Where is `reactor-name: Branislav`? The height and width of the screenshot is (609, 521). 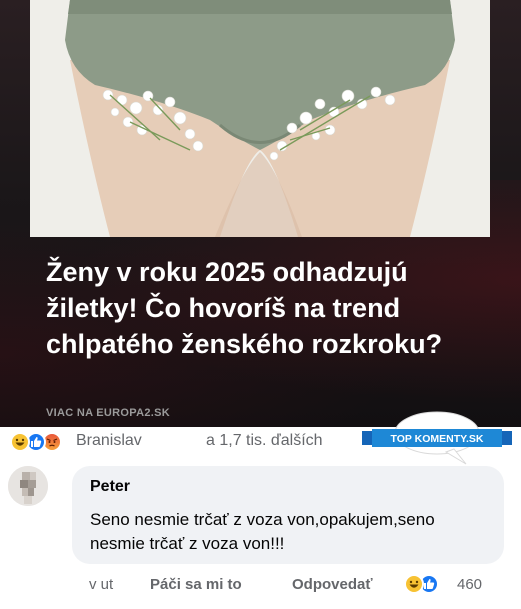 reactor-name: Branislav is located at coordinates (109, 441).